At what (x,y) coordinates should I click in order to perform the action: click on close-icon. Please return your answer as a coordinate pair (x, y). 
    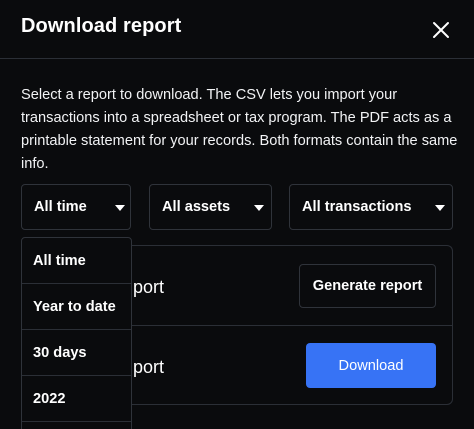
    Looking at the image, I should click on (441, 30).